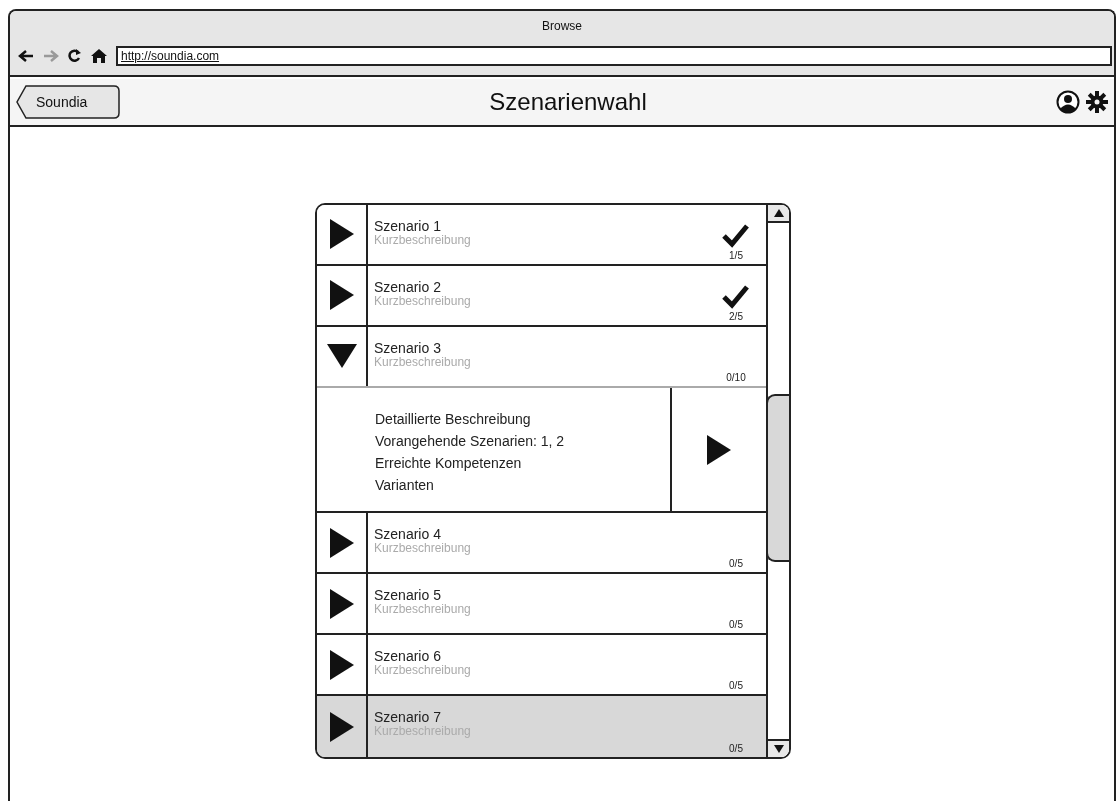 The image size is (1118, 801). I want to click on reload-icon, so click(75, 56).